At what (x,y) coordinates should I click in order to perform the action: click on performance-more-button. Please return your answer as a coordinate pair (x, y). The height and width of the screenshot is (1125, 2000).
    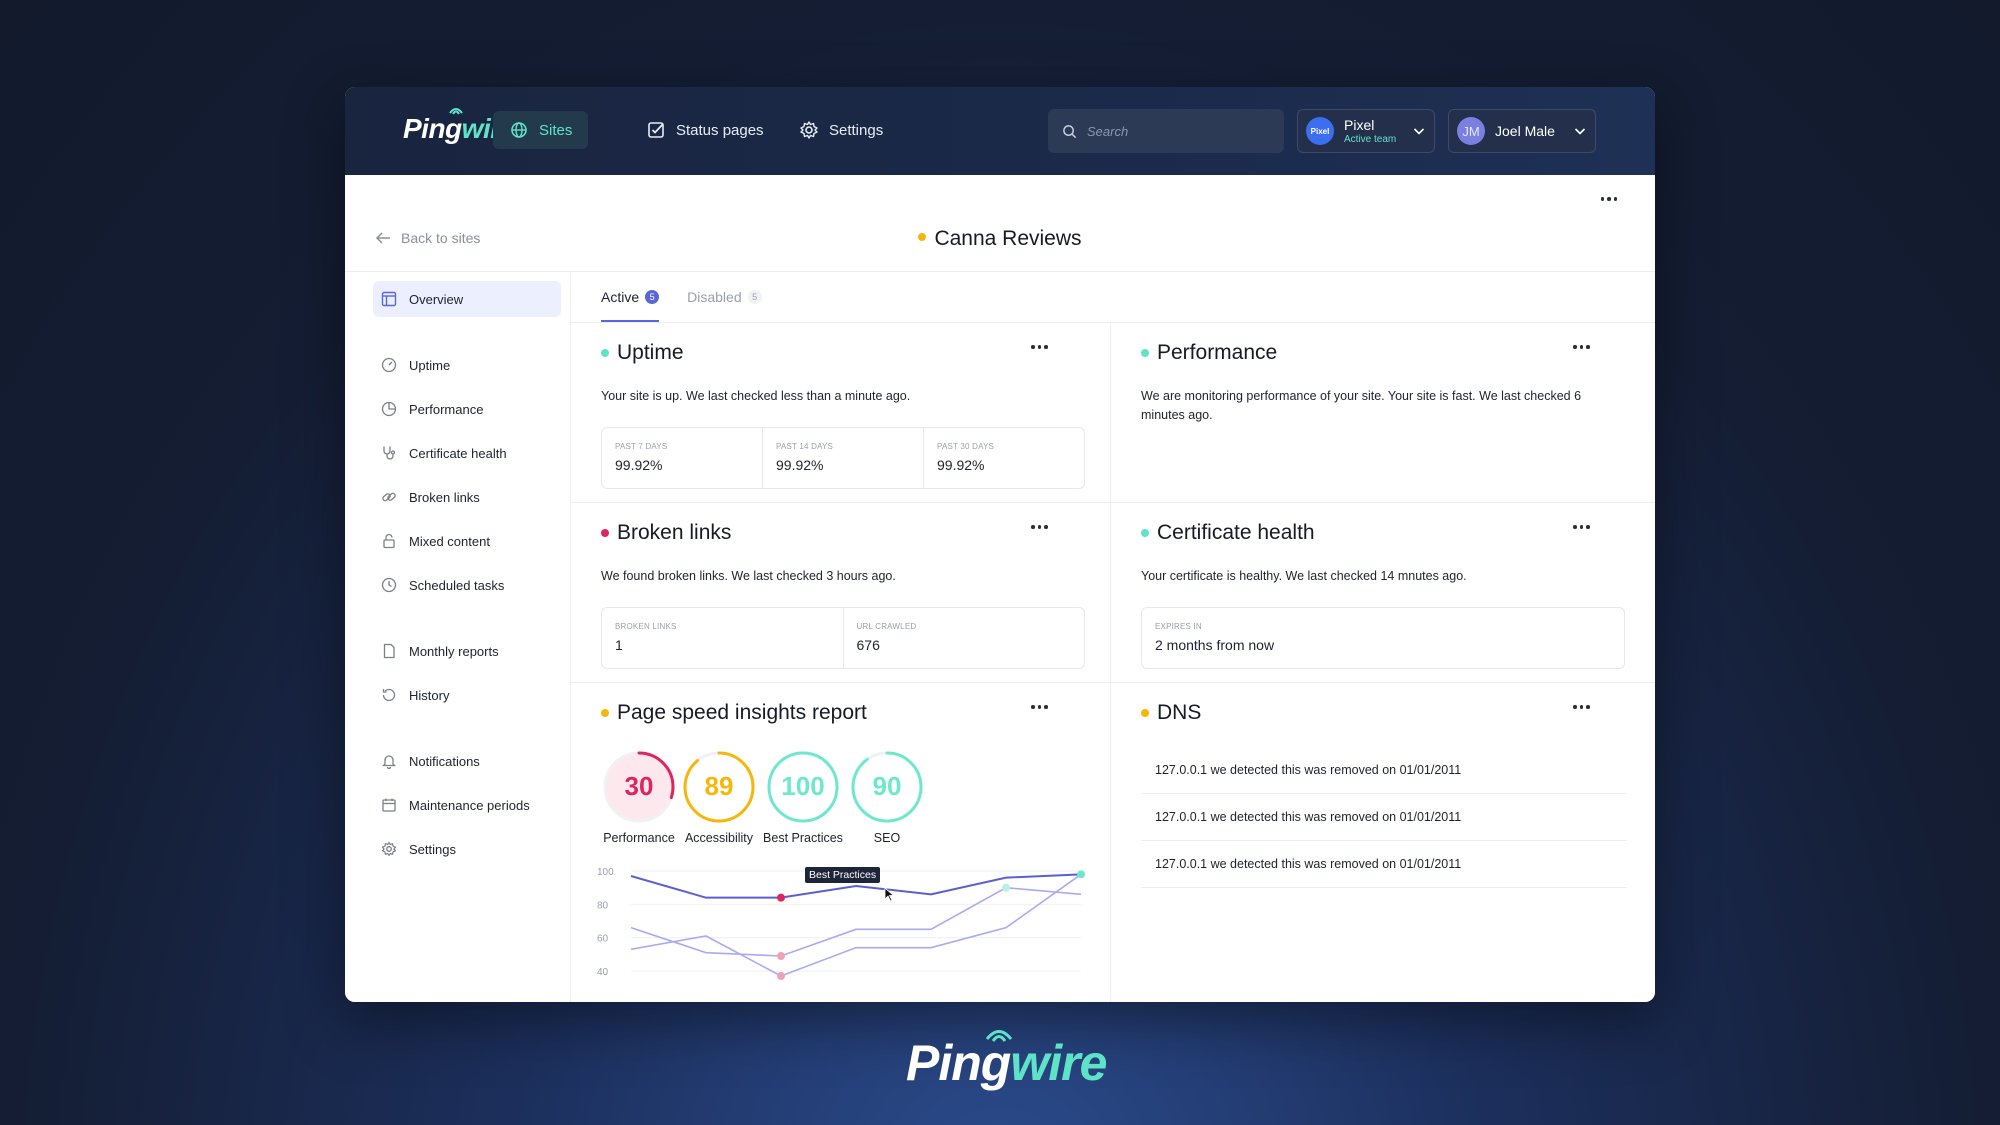
    Looking at the image, I should click on (1581, 347).